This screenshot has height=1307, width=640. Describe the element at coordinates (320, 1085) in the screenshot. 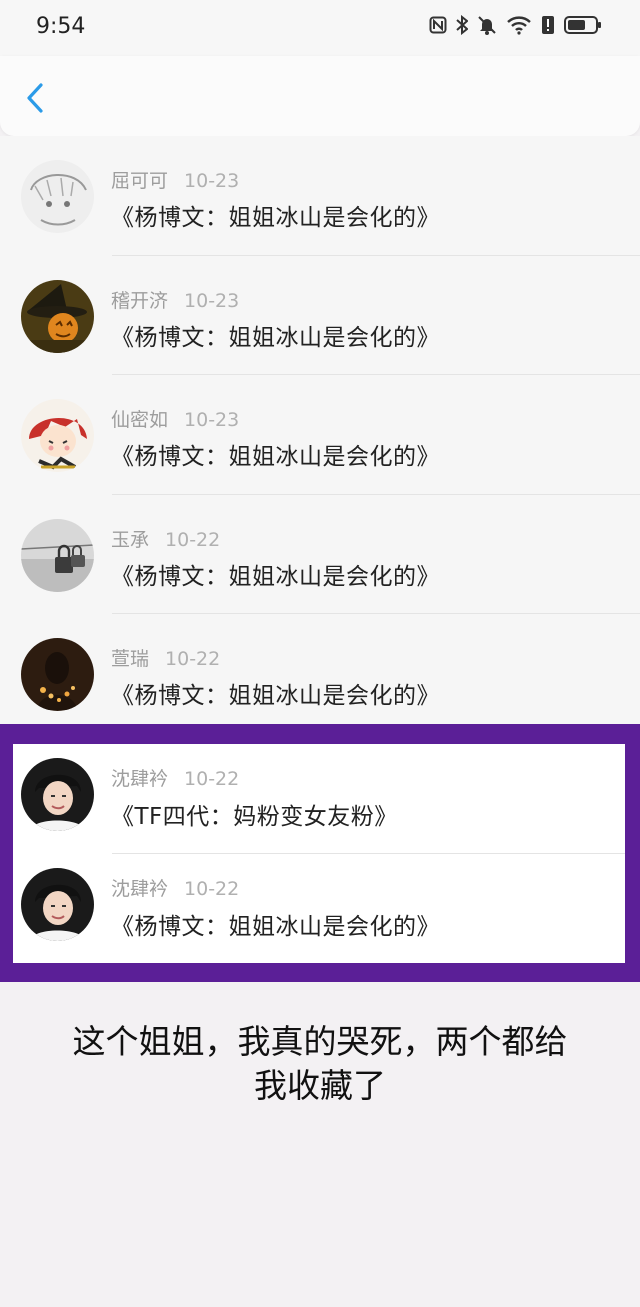

I see `caption-line: 我收藏了` at that location.